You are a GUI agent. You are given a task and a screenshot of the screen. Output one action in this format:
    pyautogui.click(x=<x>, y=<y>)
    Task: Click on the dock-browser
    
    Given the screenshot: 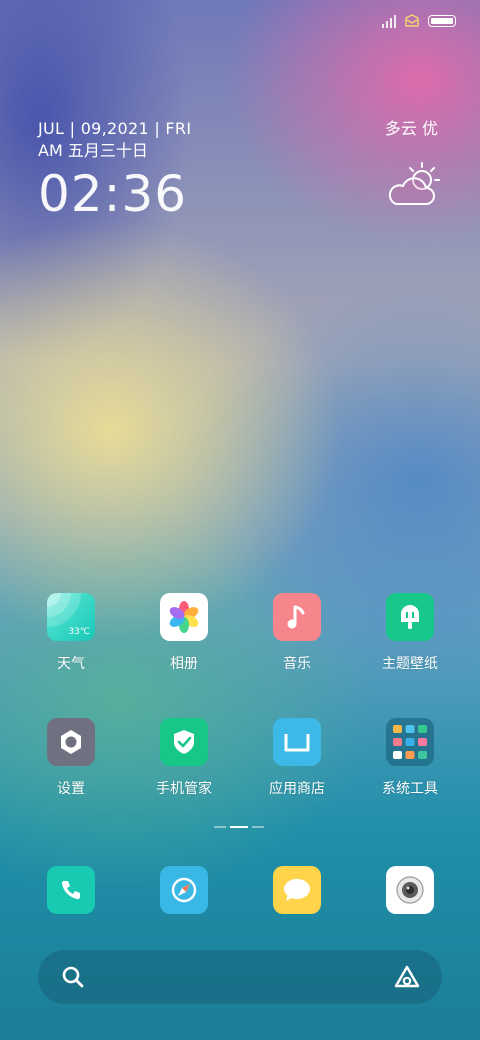 What is the action you would take?
    pyautogui.click(x=184, y=890)
    